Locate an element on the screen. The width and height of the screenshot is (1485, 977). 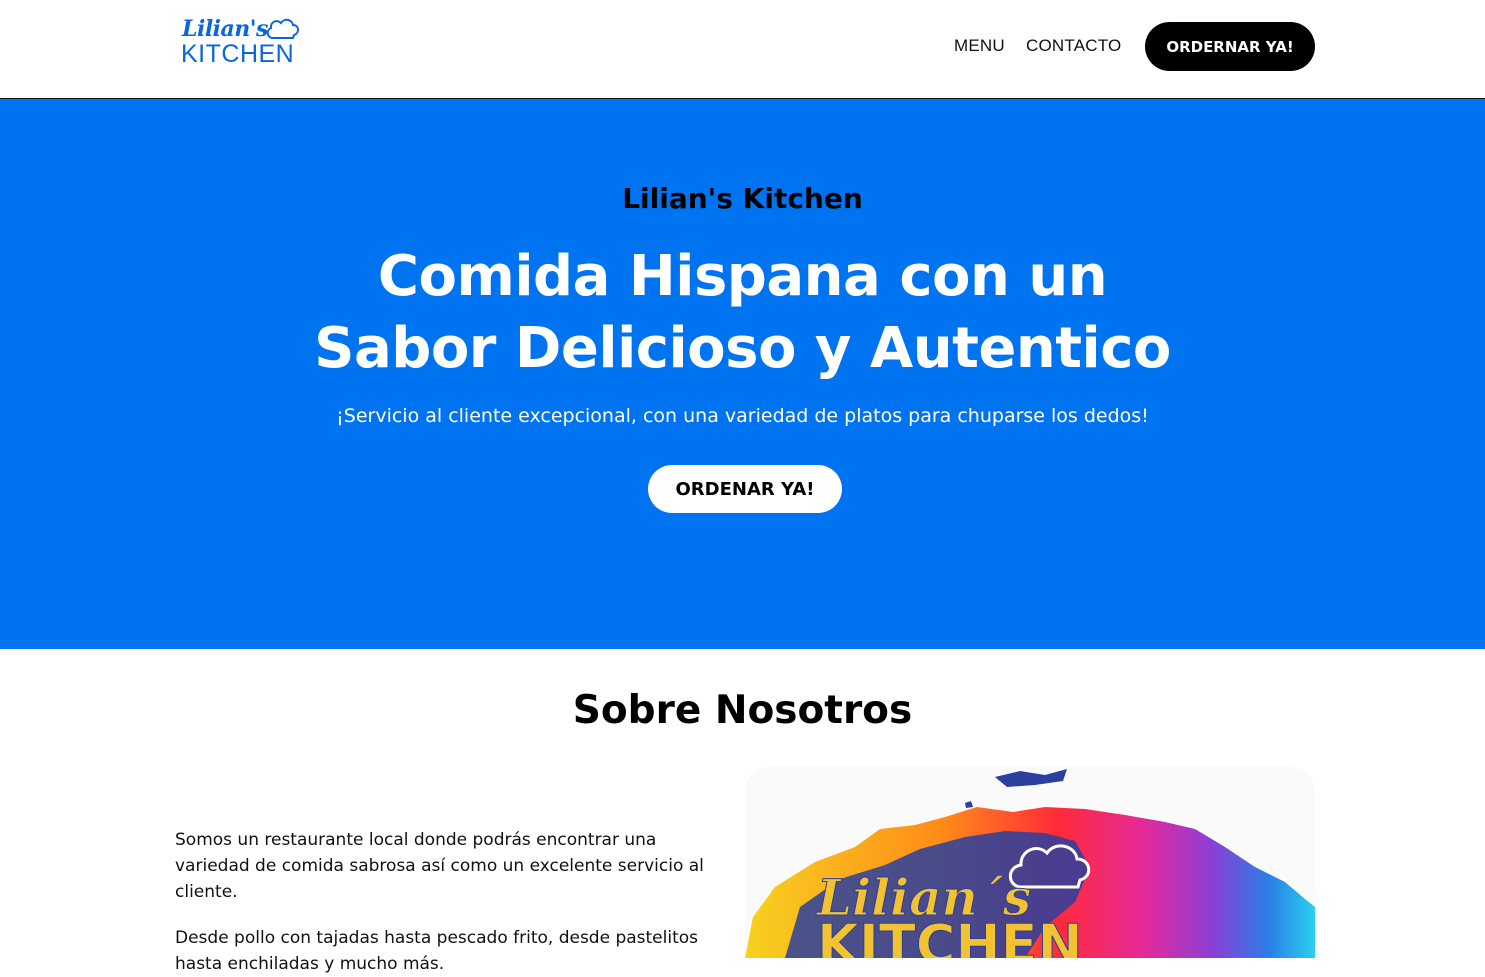
about-logo-image: Lilian´s KITCHEN is located at coordinates (1030, 862).